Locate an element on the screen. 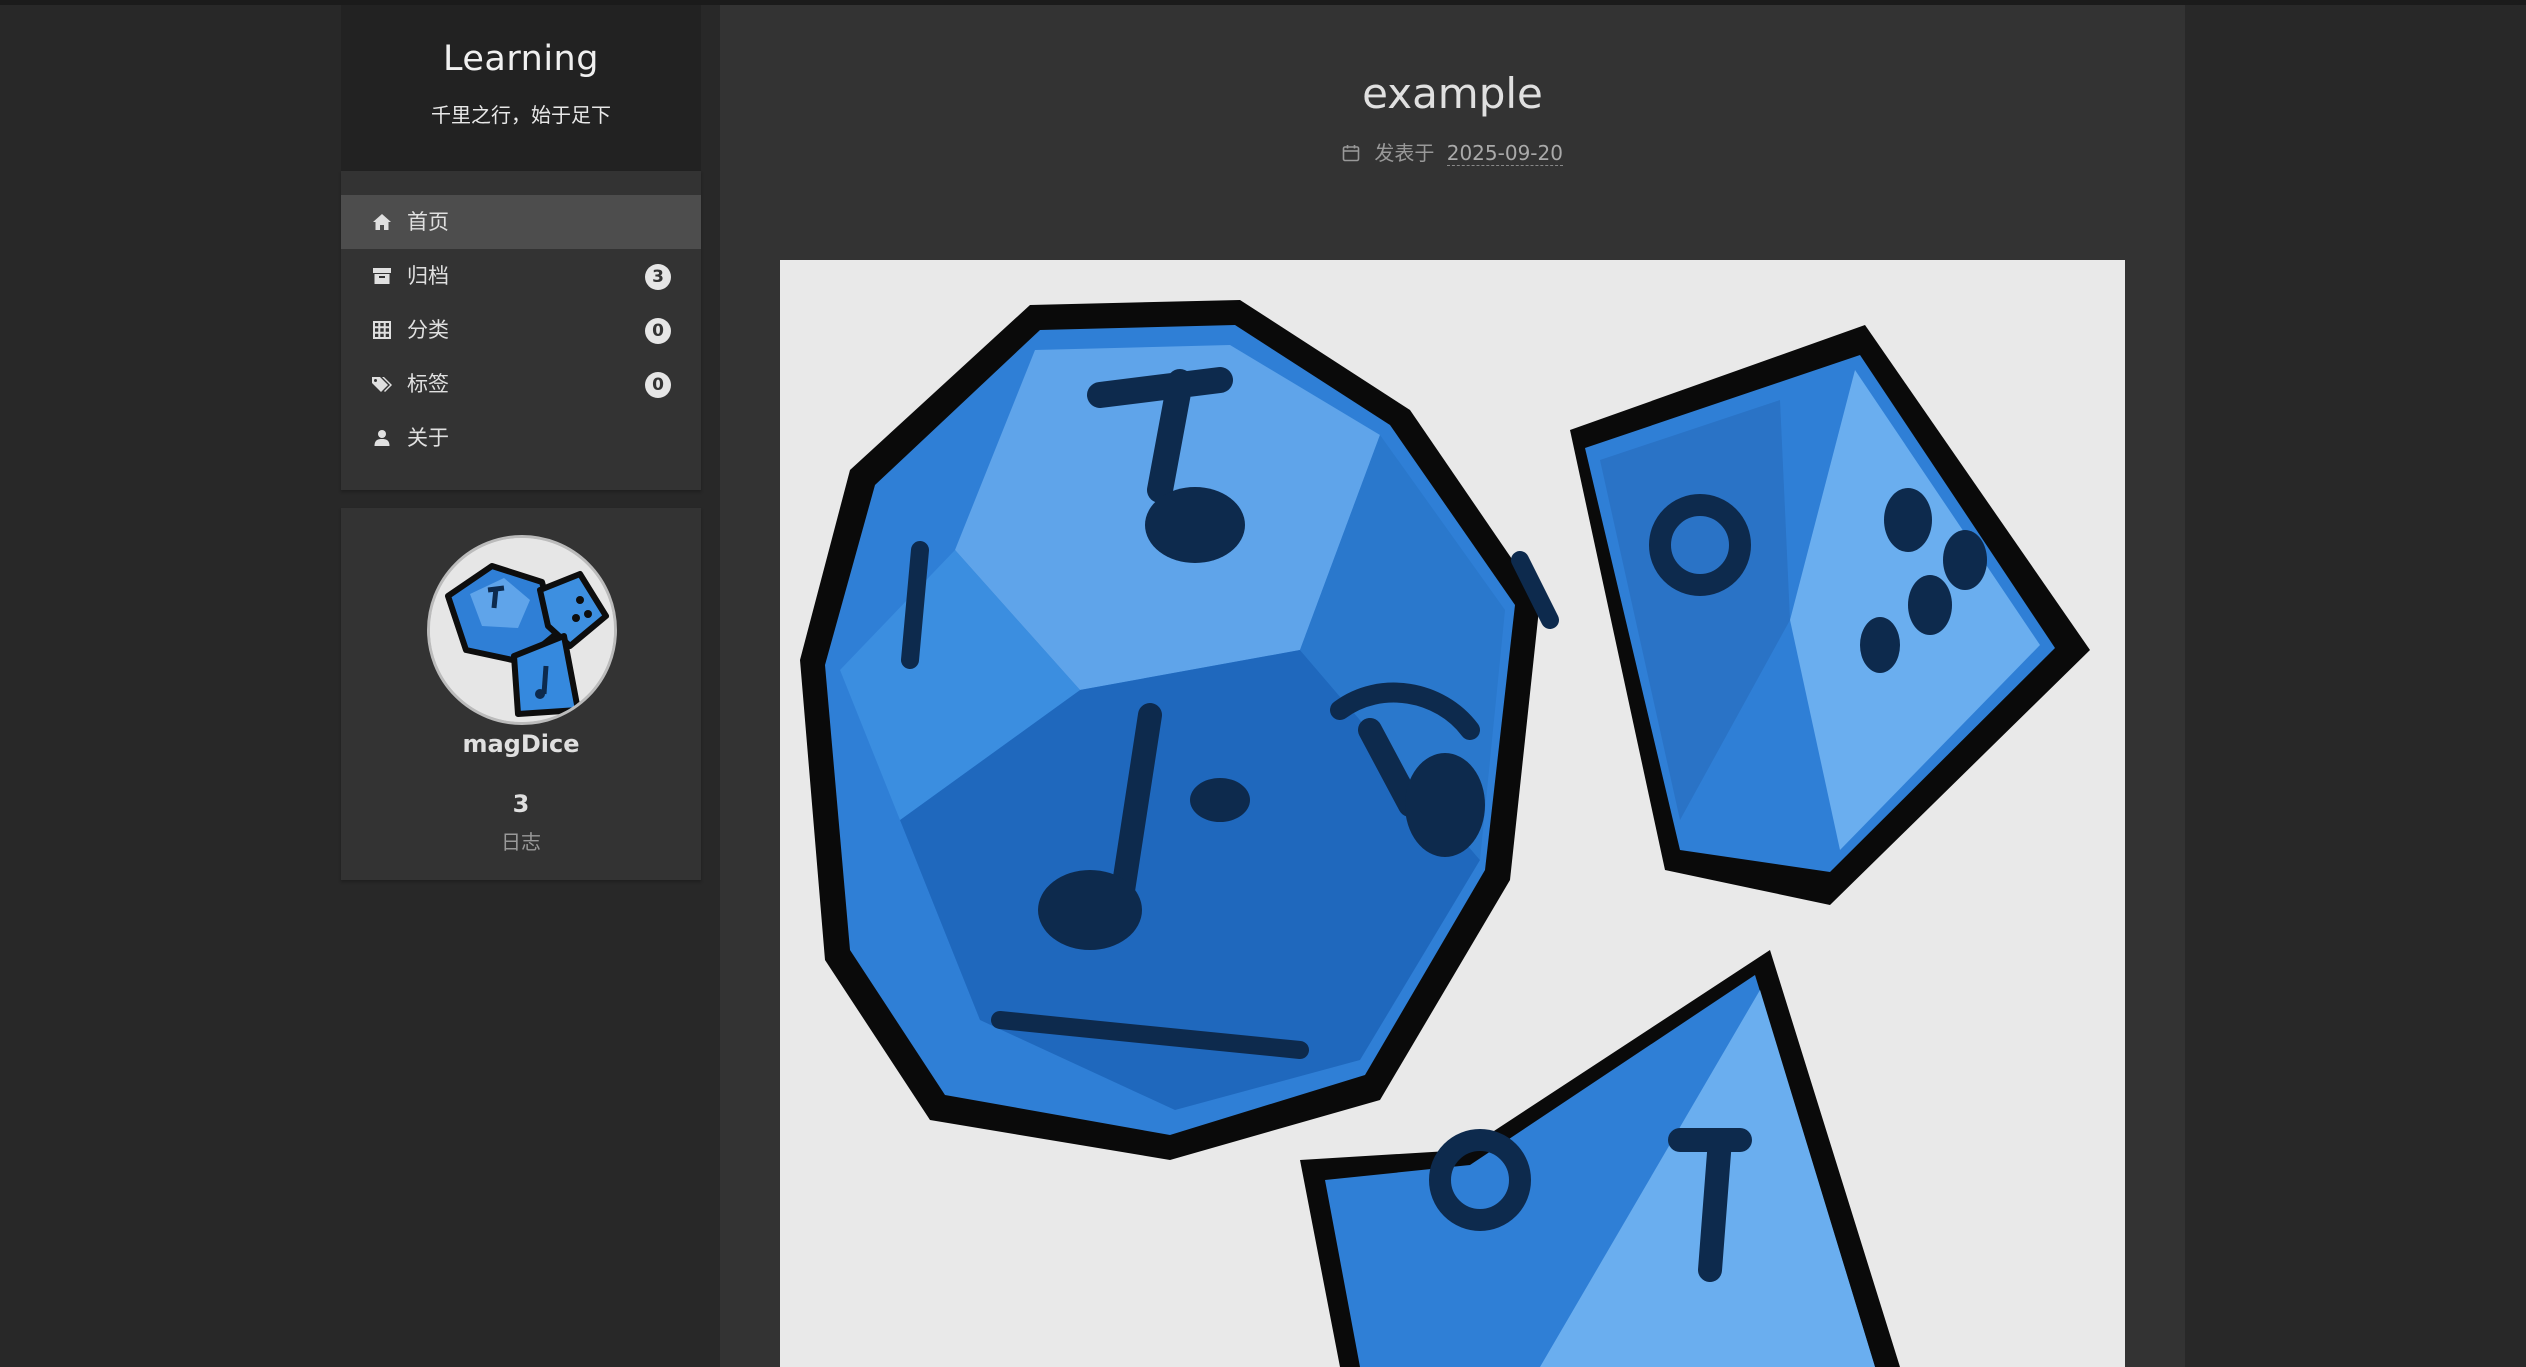 The height and width of the screenshot is (1367, 2526). posts-count: 3 is located at coordinates (521, 804).